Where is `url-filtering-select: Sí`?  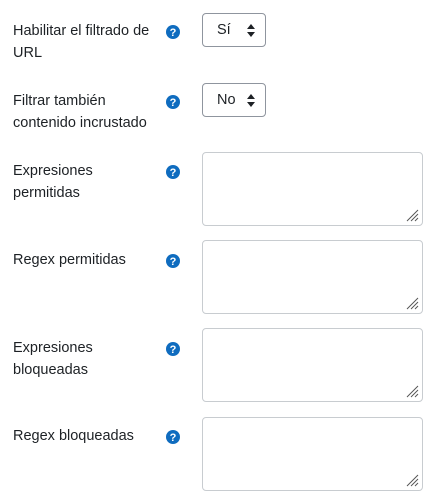 url-filtering-select: Sí is located at coordinates (234, 30).